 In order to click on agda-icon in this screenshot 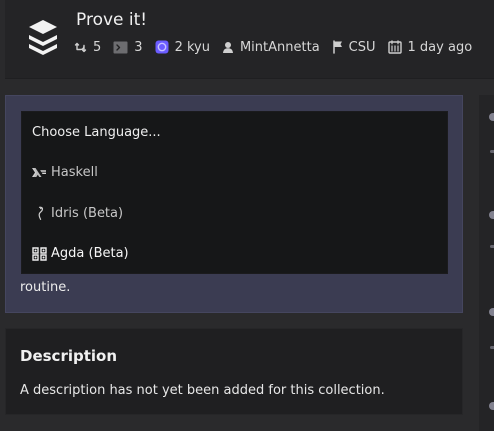, I will do `click(39, 253)`.